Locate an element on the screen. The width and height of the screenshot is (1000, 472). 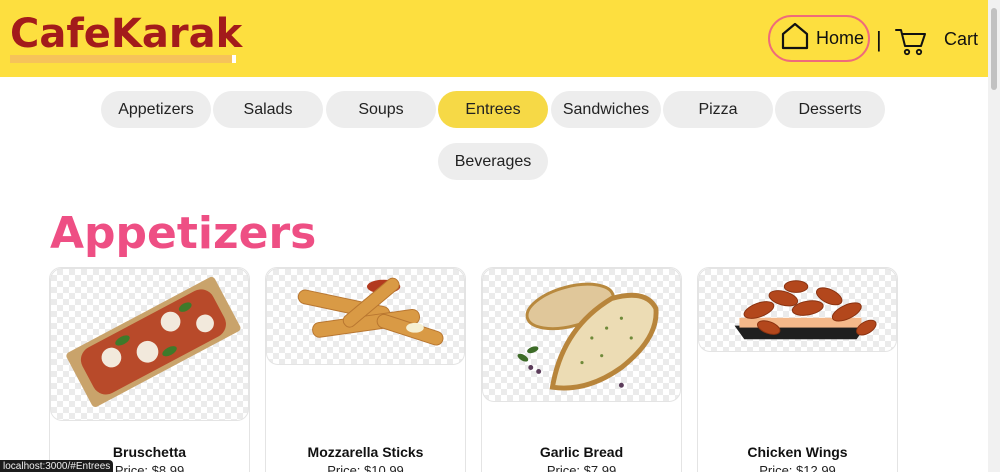
home-button: Home is located at coordinates (819, 38).